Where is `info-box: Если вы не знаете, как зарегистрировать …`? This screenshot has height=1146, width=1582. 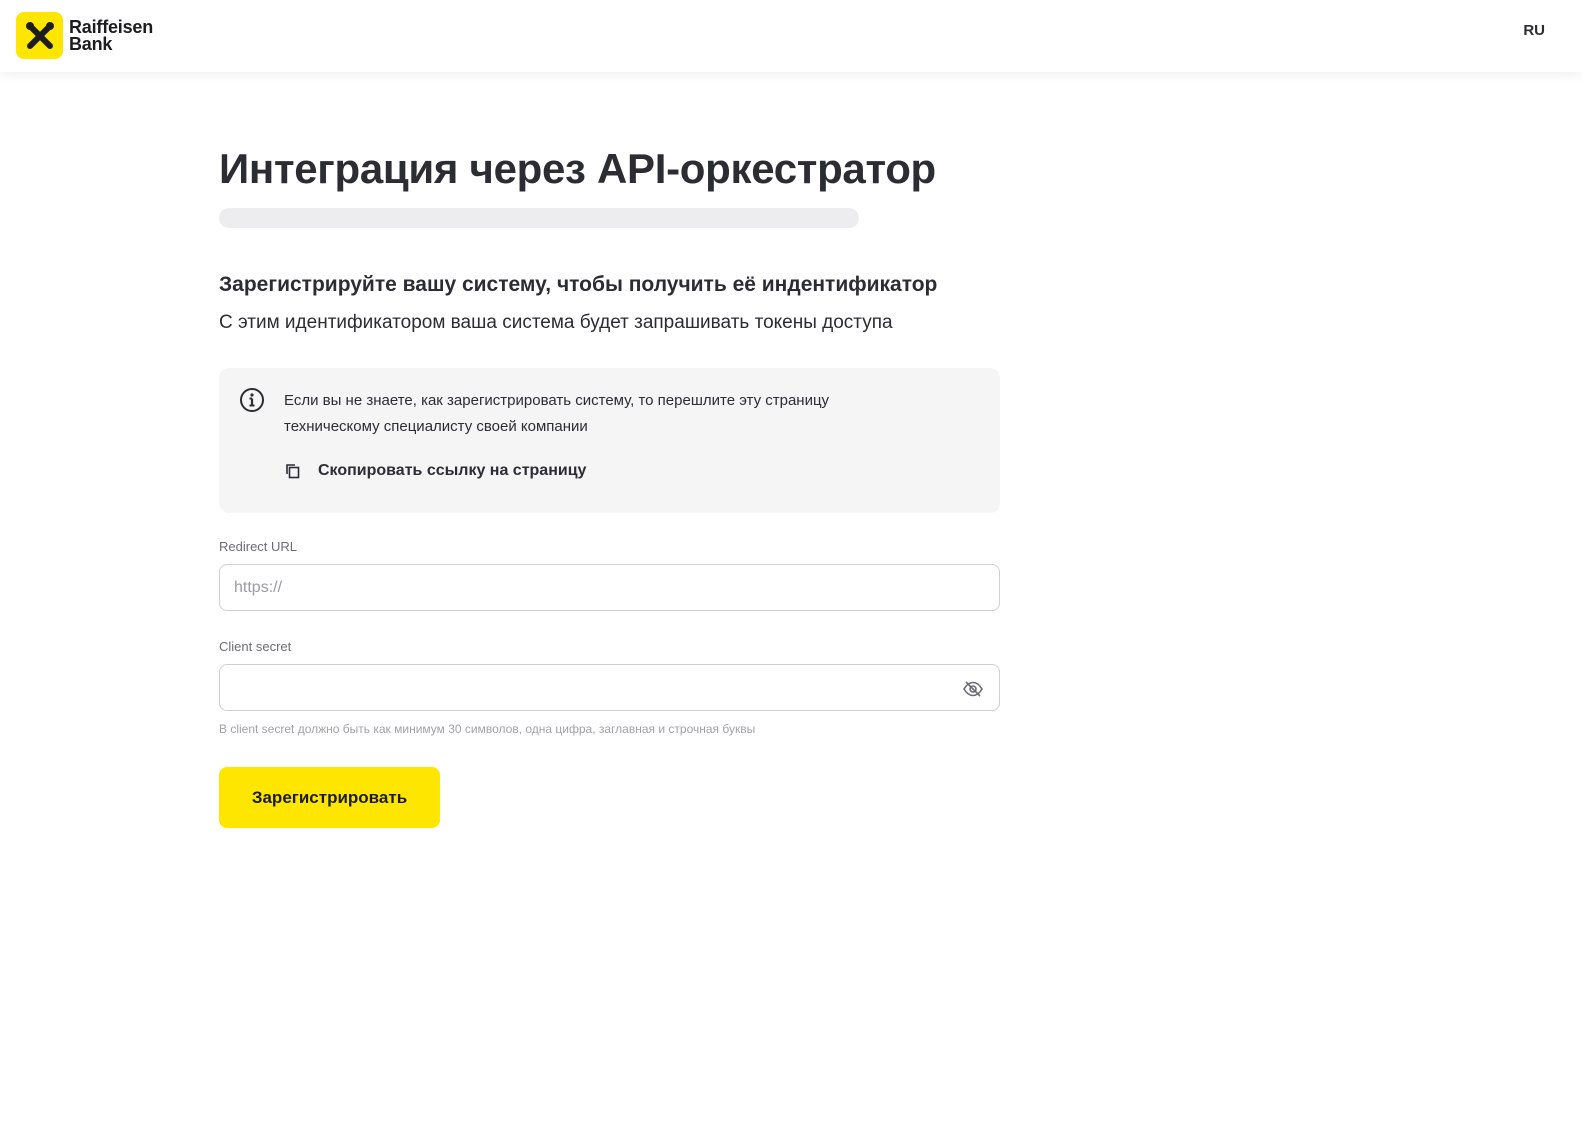 info-box: Если вы не знаете, как зарегистрировать … is located at coordinates (609, 440).